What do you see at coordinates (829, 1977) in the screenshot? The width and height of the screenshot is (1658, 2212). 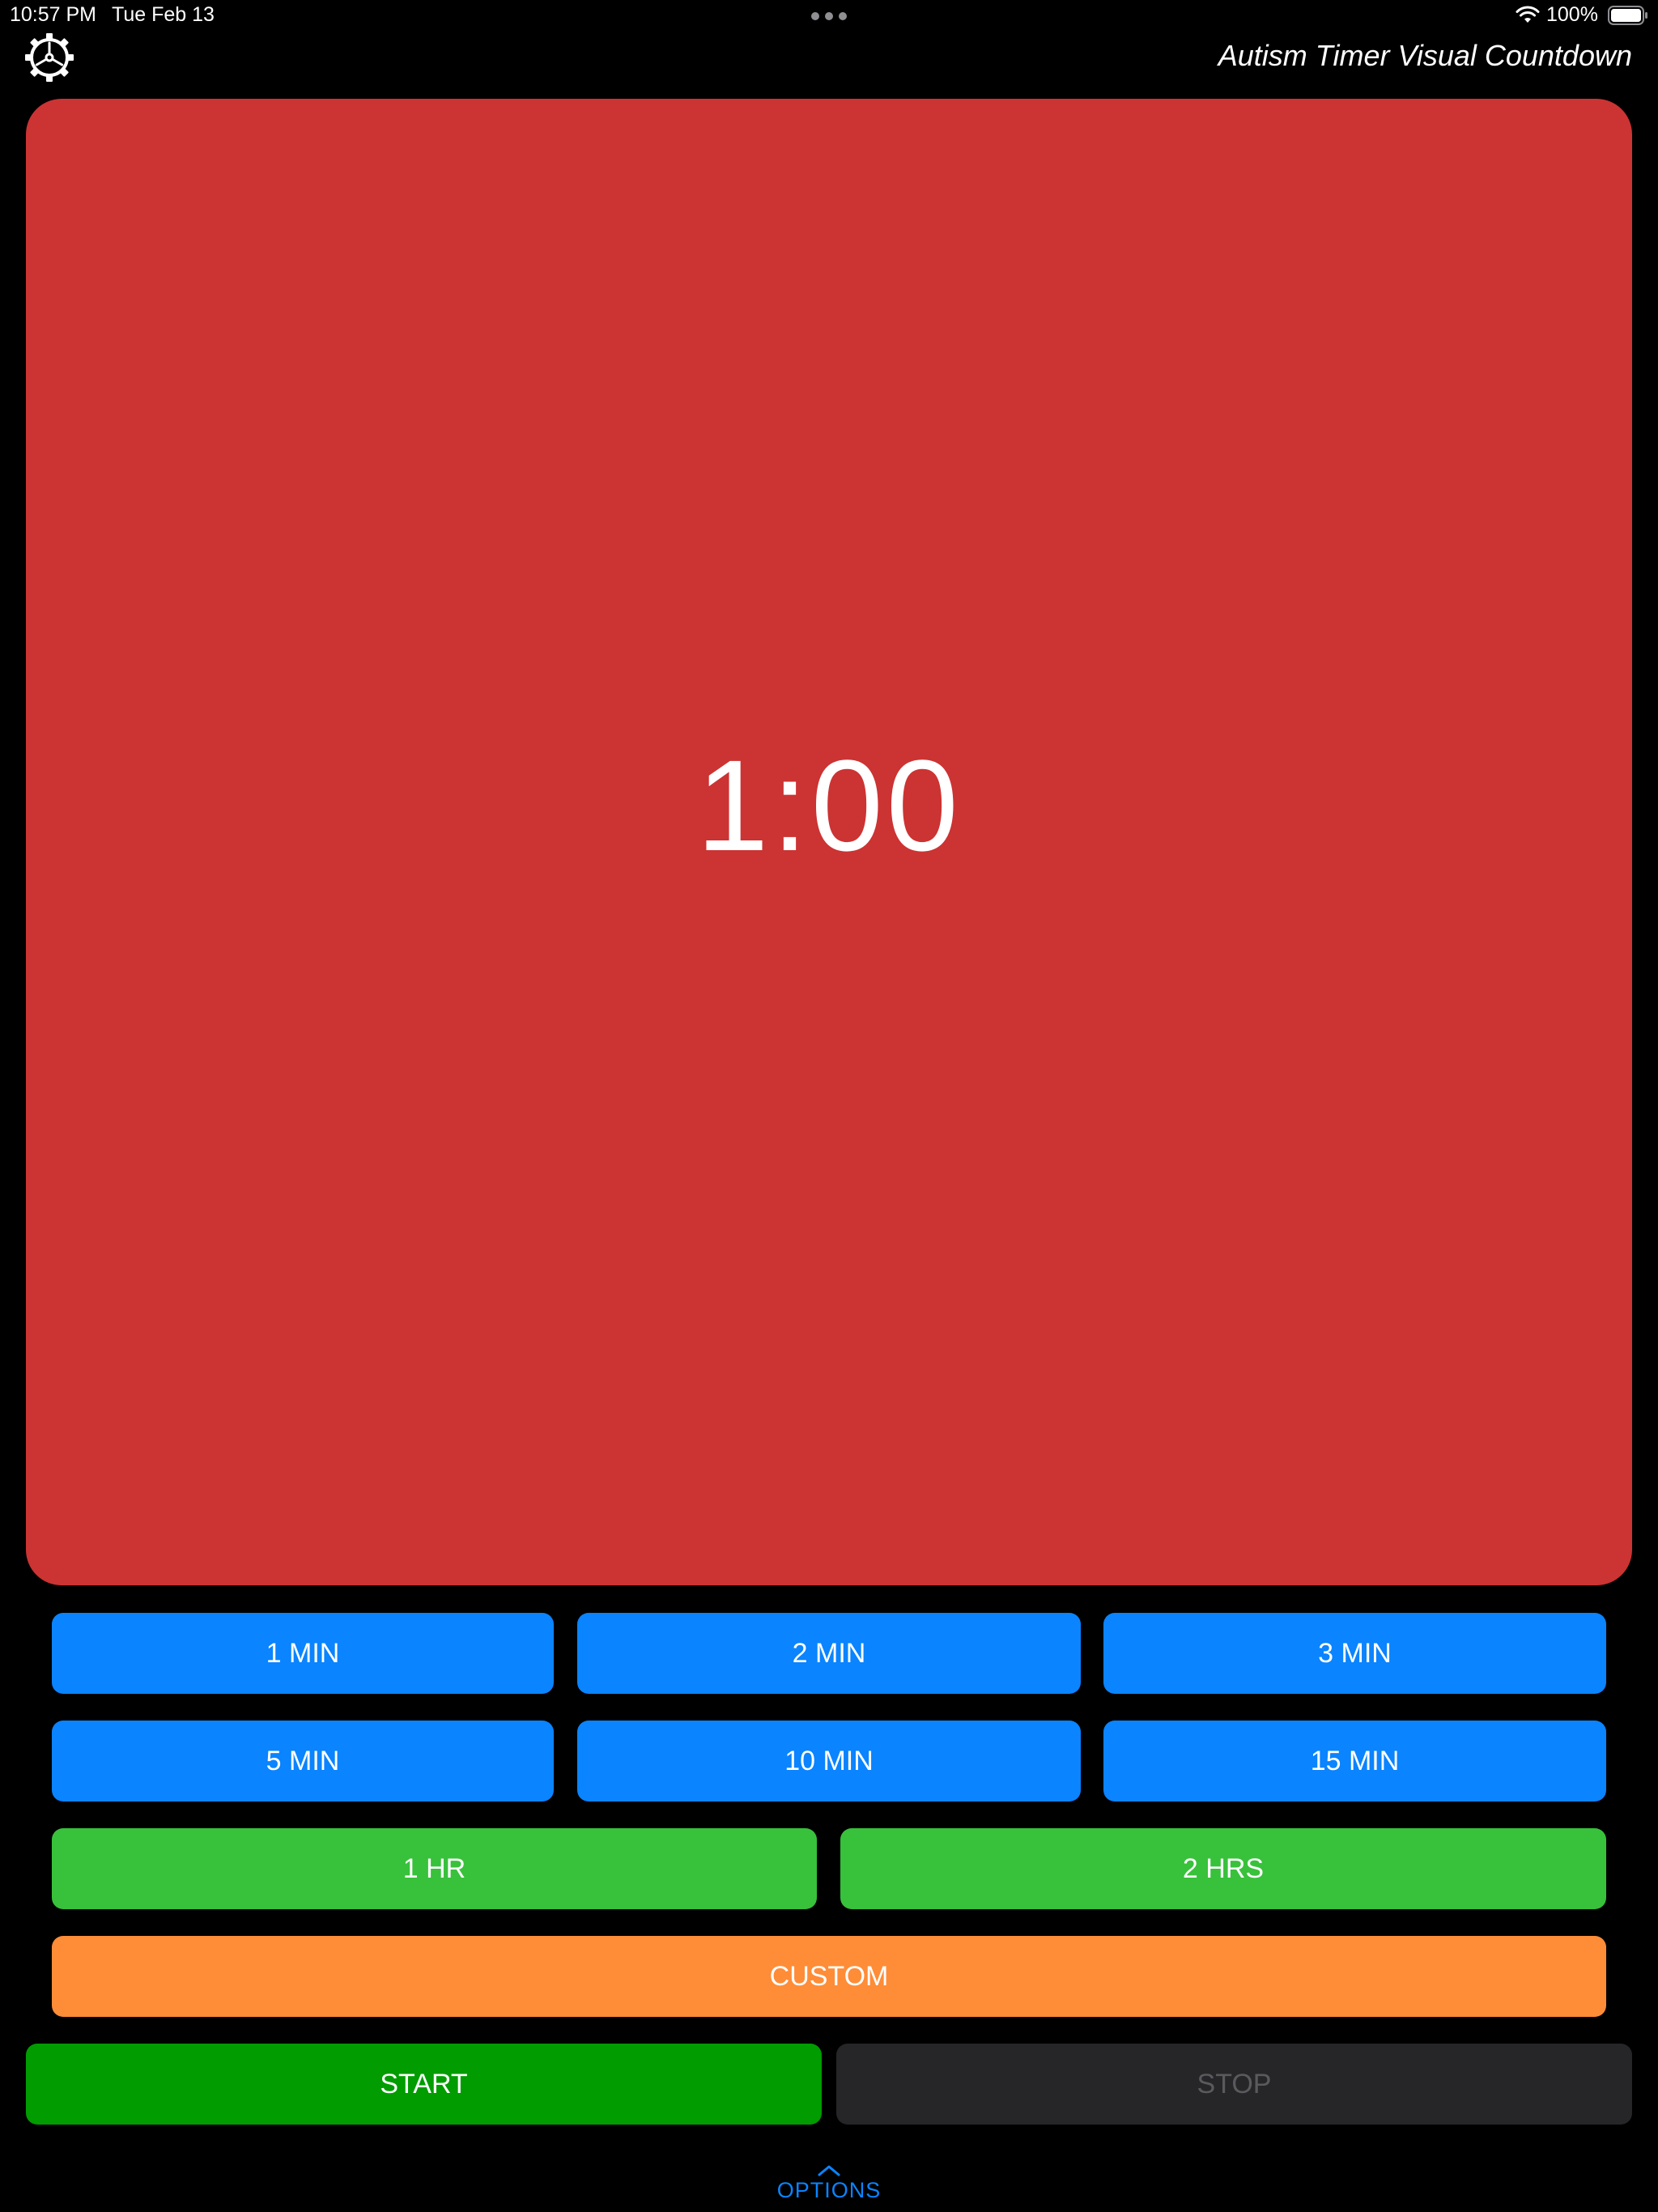 I see `custom-button: CUSTOM` at bounding box center [829, 1977].